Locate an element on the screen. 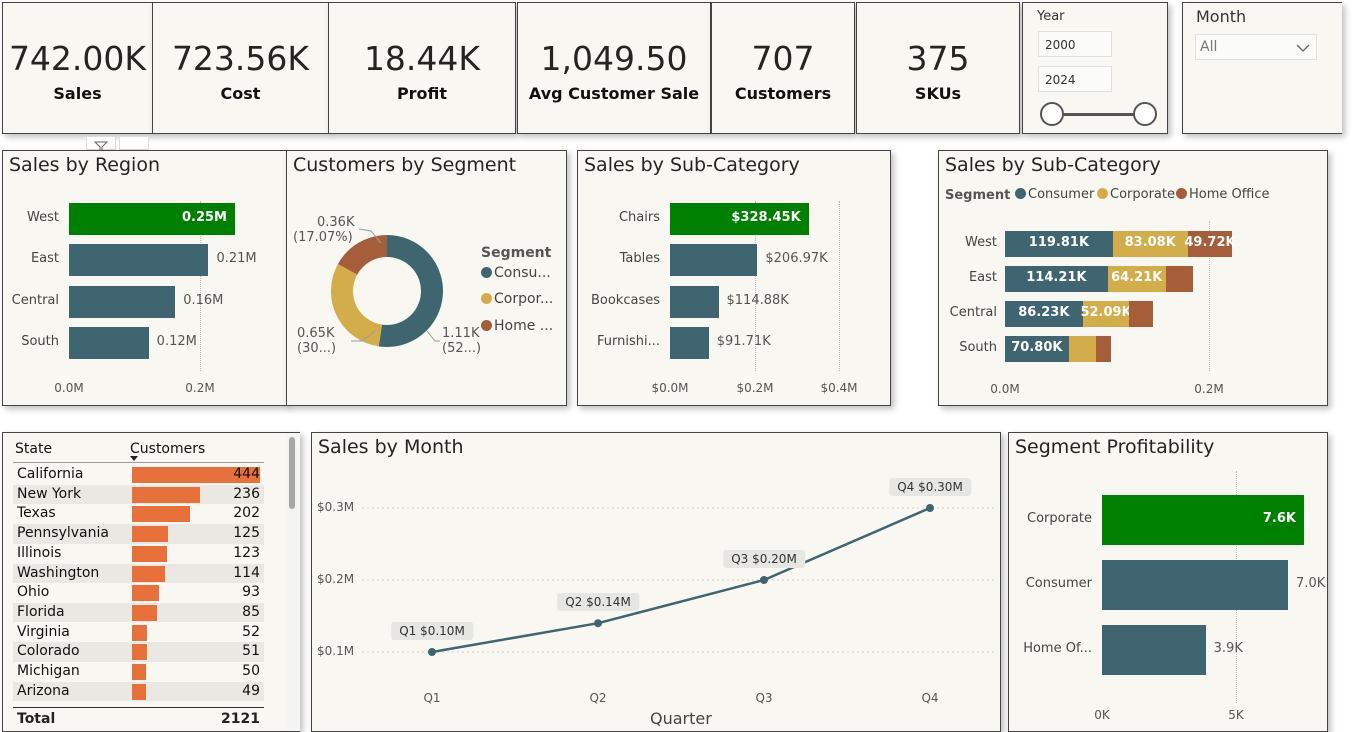 This screenshot has height=732, width=1352. month-slicer-title: Month is located at coordinates (1221, 16).